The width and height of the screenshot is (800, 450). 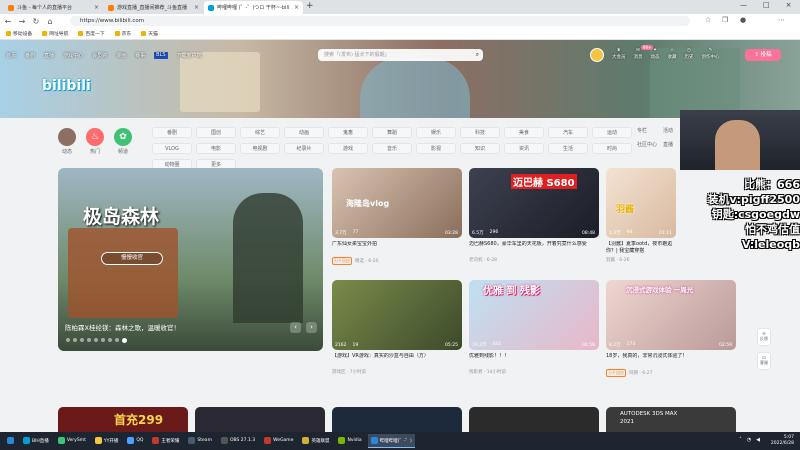 I want to click on quick-link-dynamics: 动态, so click(x=67, y=141).